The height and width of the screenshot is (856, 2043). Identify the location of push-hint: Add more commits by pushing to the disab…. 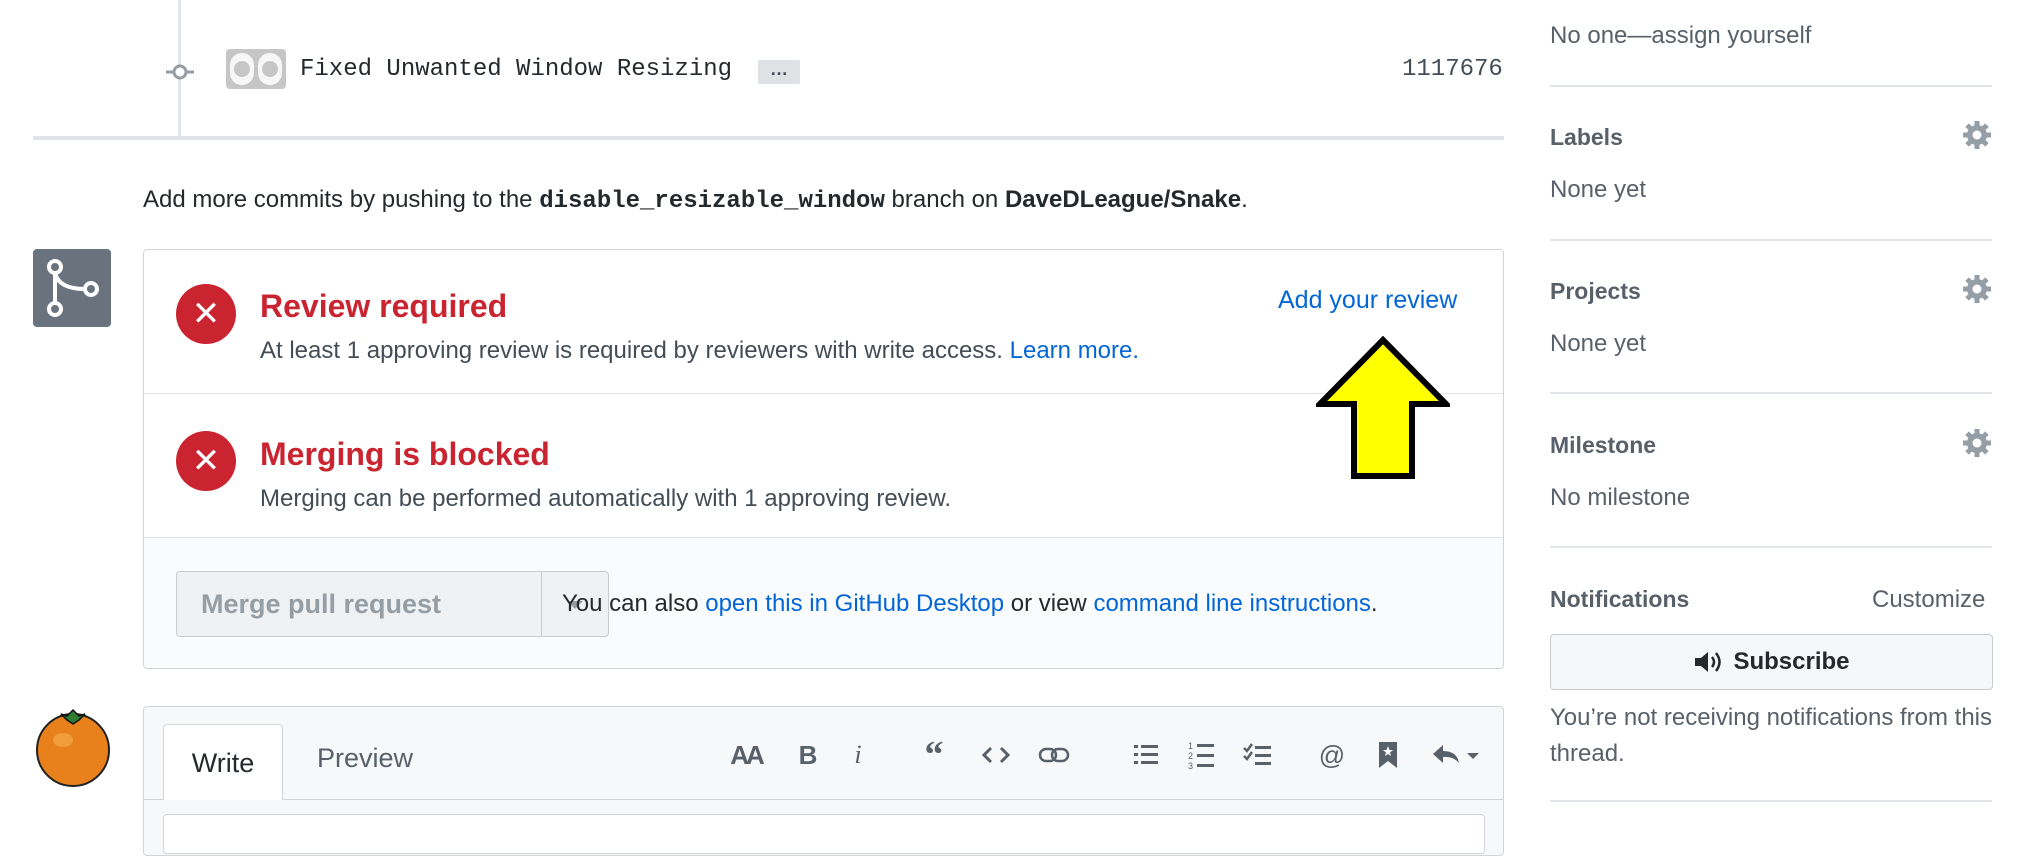
(695, 200).